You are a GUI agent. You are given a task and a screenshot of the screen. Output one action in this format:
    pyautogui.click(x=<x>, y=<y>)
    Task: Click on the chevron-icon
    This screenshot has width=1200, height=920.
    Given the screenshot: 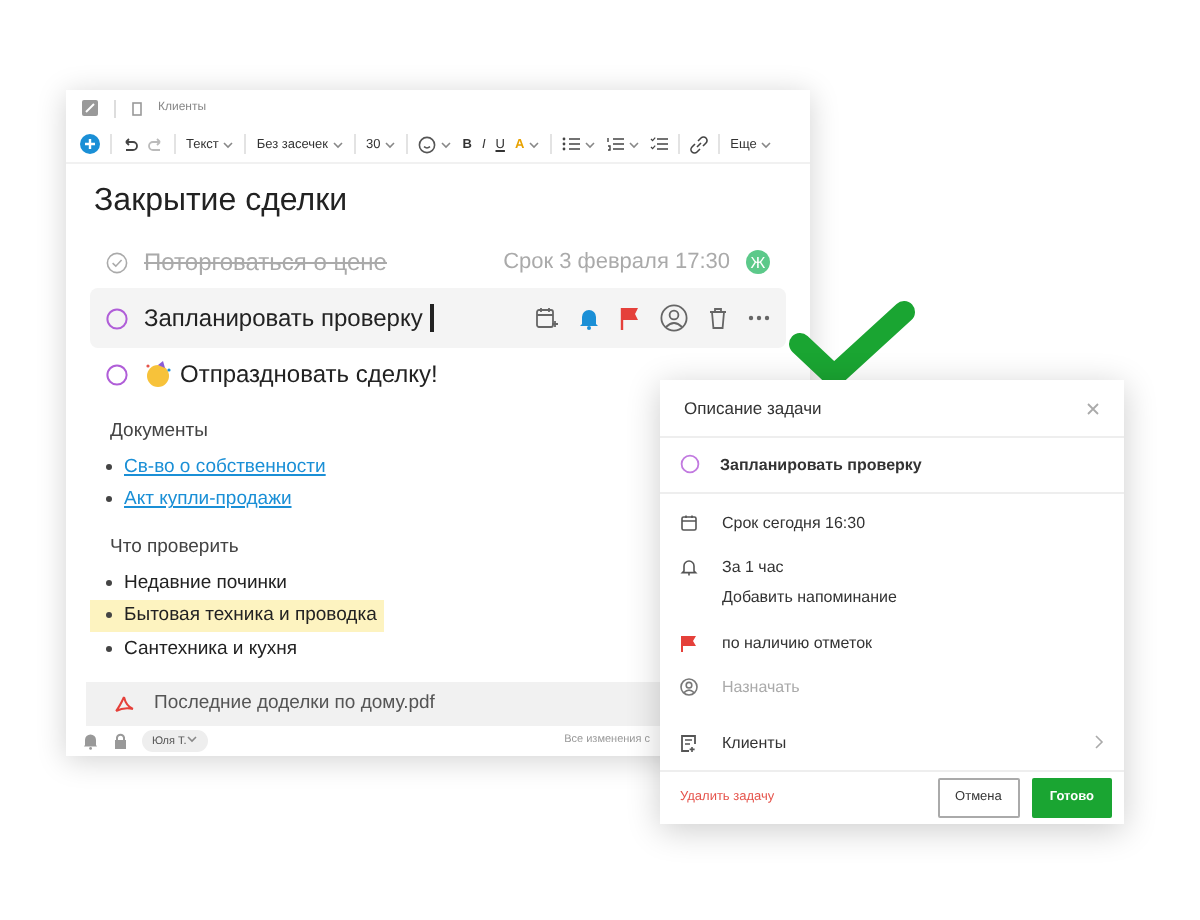 What is the action you would take?
    pyautogui.click(x=1099, y=741)
    